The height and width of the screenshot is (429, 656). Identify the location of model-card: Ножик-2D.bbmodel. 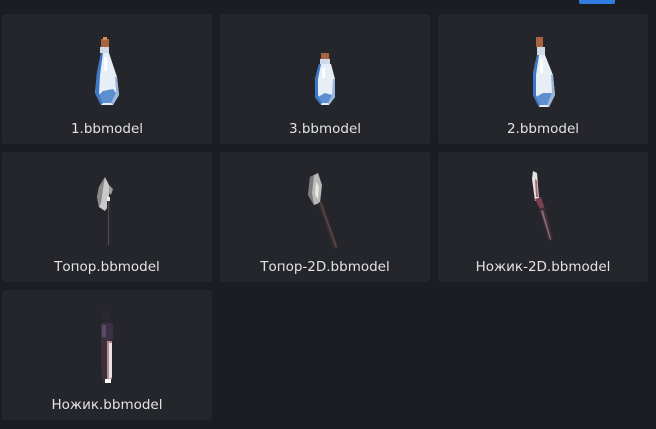
(543, 217).